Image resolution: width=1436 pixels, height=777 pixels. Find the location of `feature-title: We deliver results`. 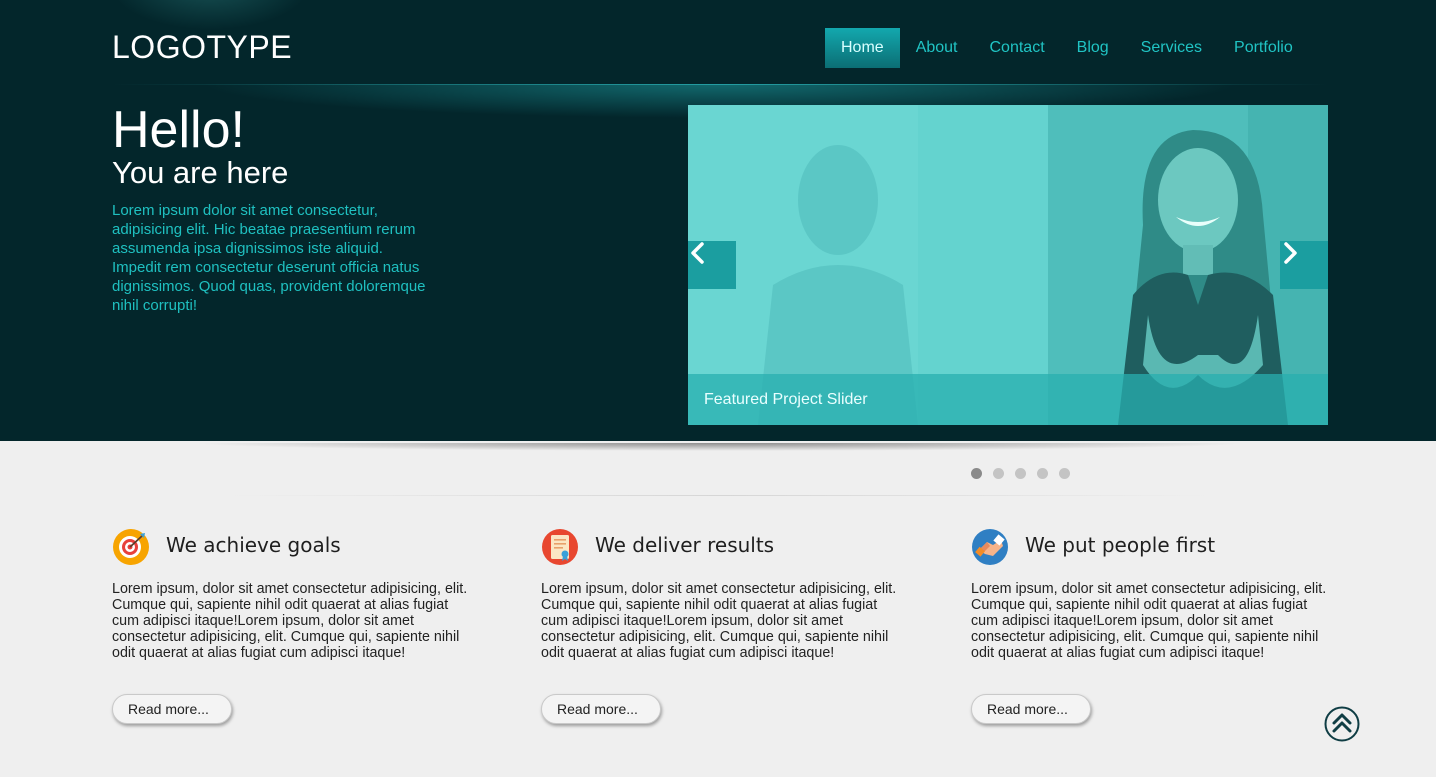

feature-title: We deliver results is located at coordinates (685, 545).